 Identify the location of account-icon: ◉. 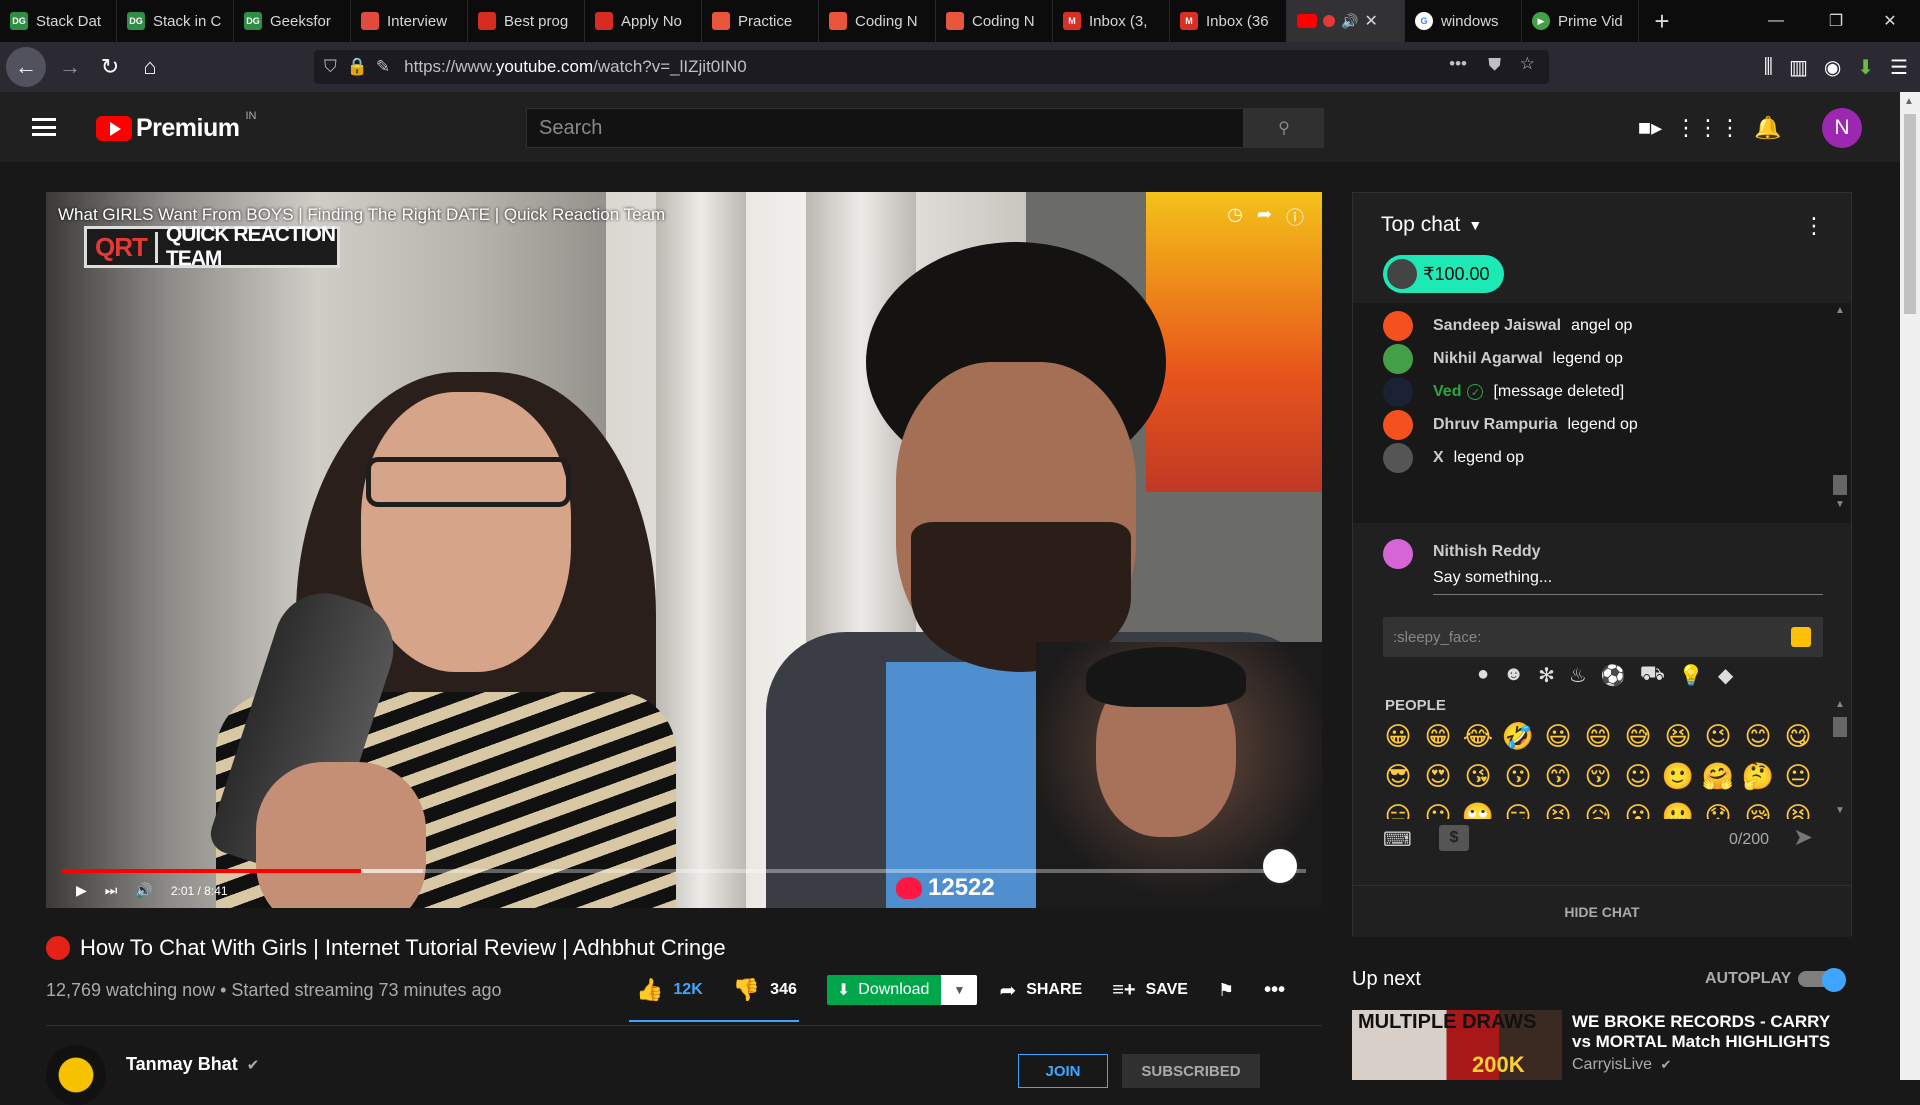
(1832, 67).